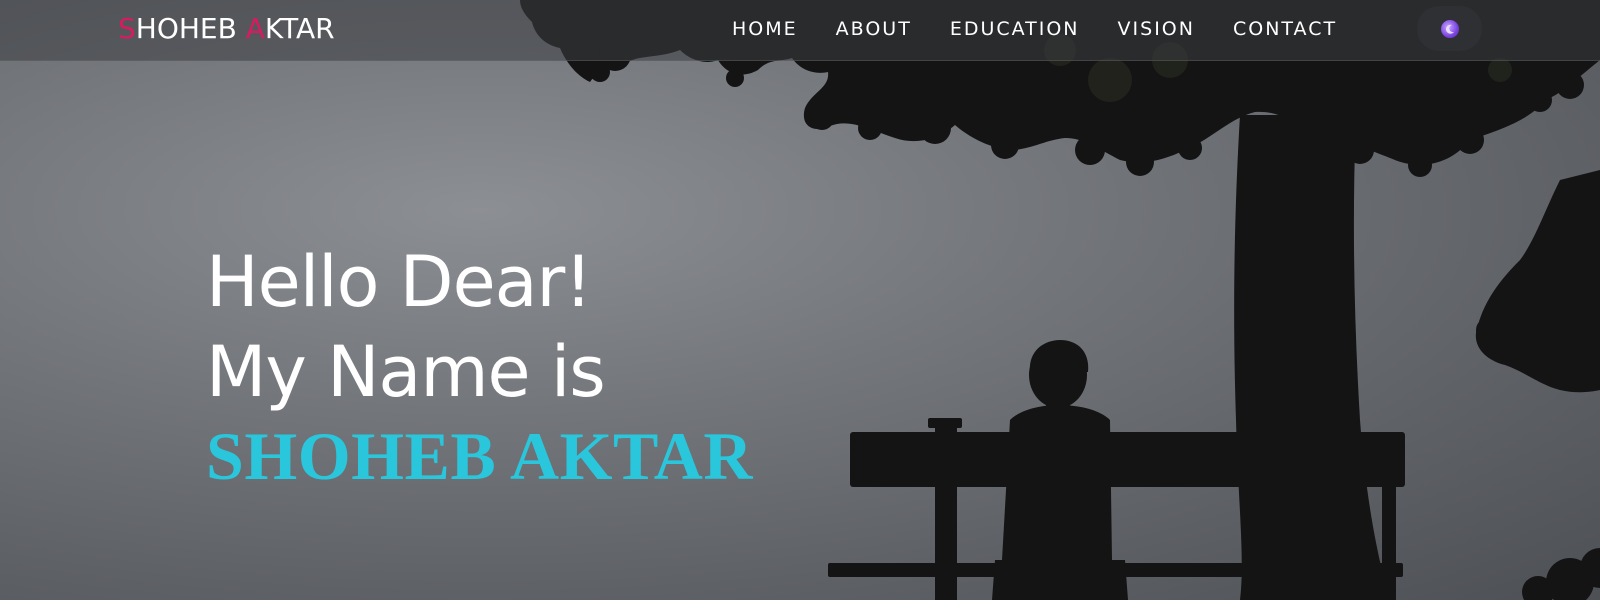  What do you see at coordinates (299, 28) in the screenshot?
I see `brand-last-rest: KTAR` at bounding box center [299, 28].